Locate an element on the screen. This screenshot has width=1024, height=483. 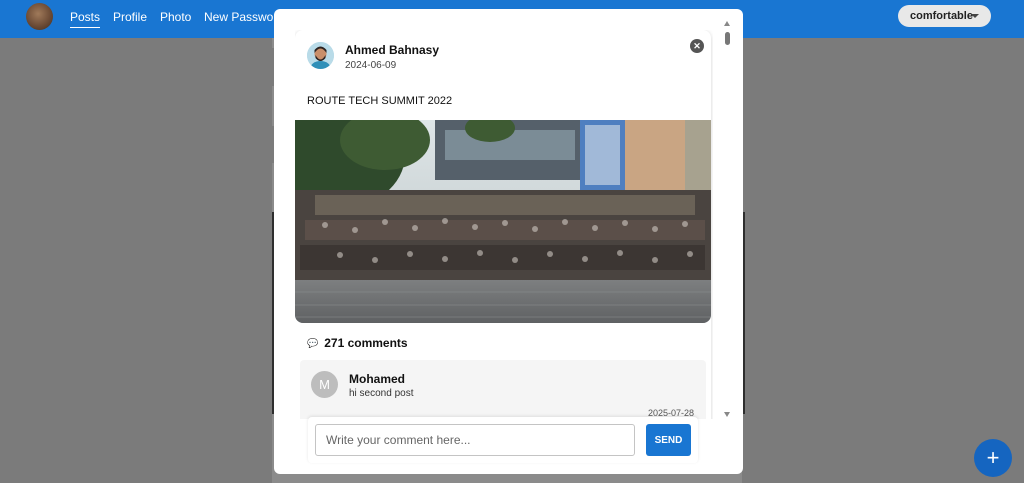
comments-count-row: 💬 271 comments is located at coordinates (357, 343).